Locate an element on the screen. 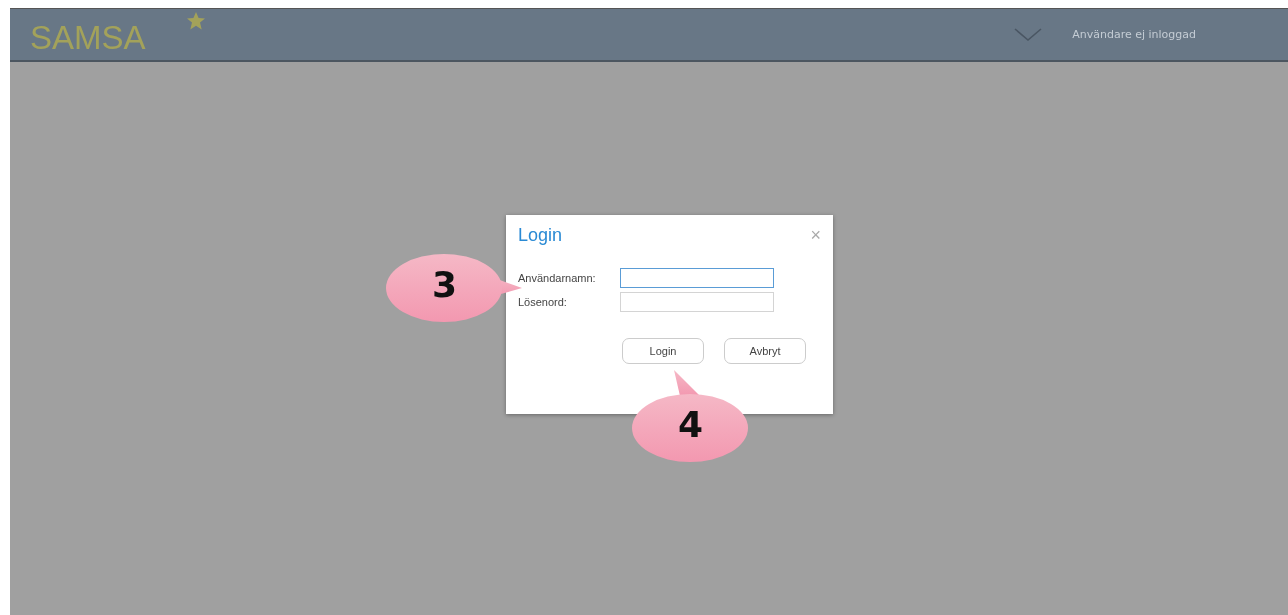  dialog-title: Login is located at coordinates (540, 235).